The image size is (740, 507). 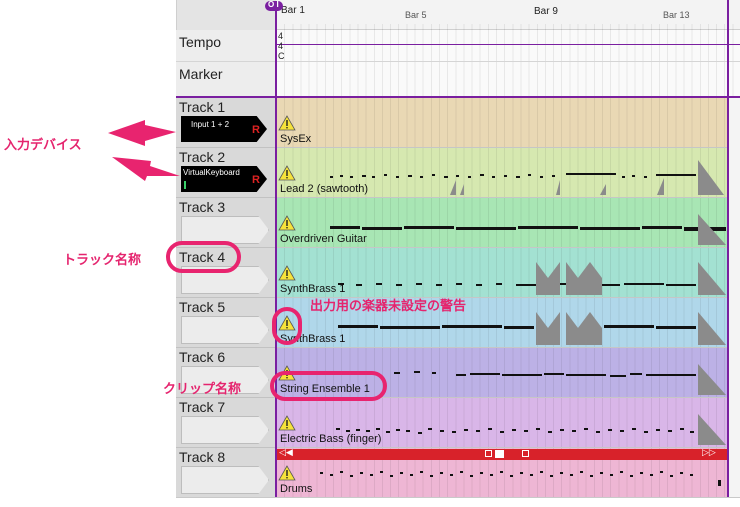 I want to click on highlight-ring-clip-name, so click(x=328, y=386).